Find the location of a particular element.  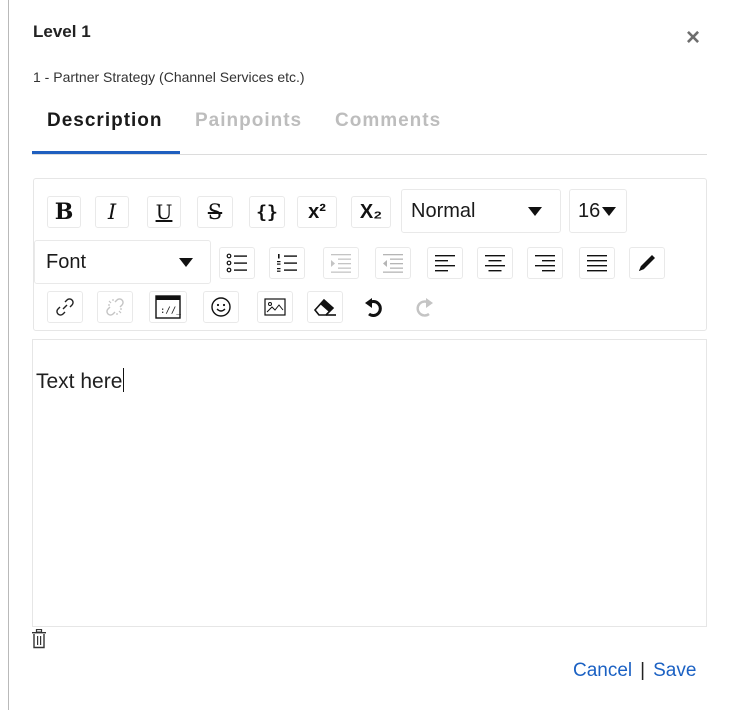

redo-icon is located at coordinates (424, 307).